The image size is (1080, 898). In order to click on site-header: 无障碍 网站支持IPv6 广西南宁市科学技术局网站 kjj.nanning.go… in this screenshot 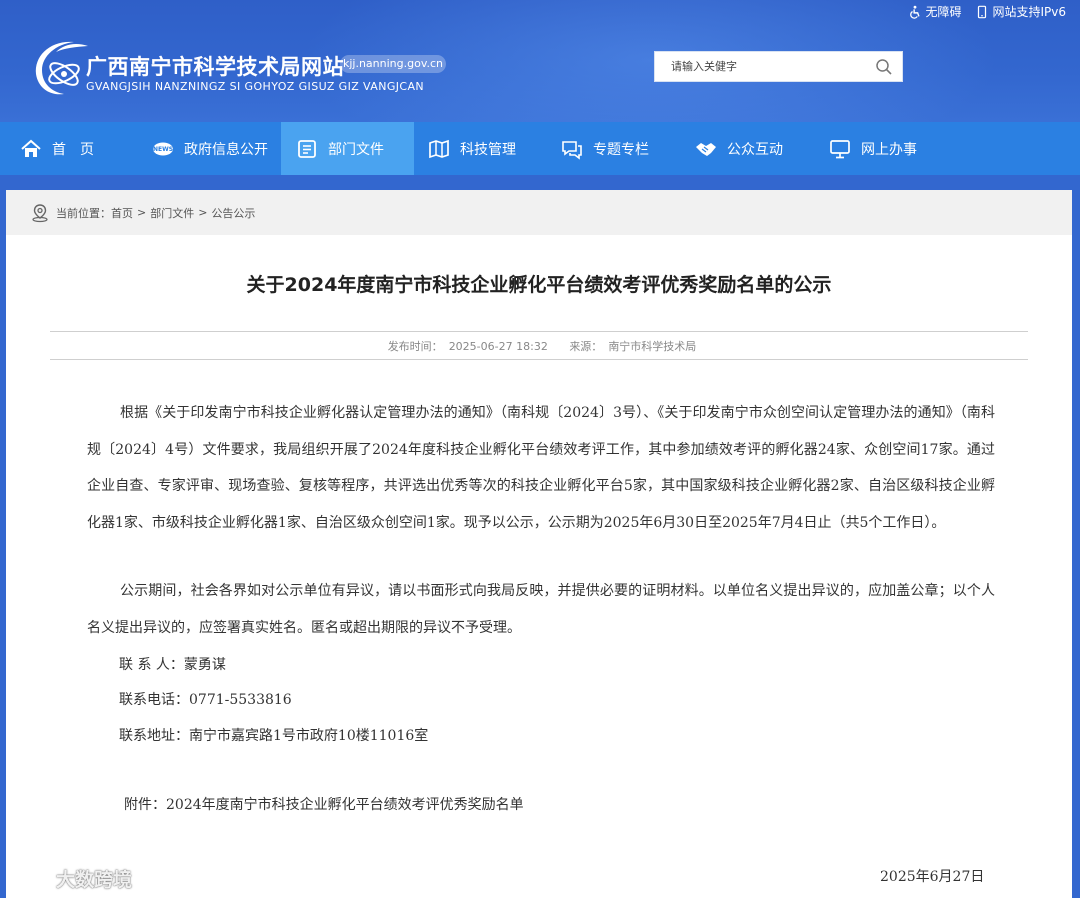, I will do `click(540, 61)`.